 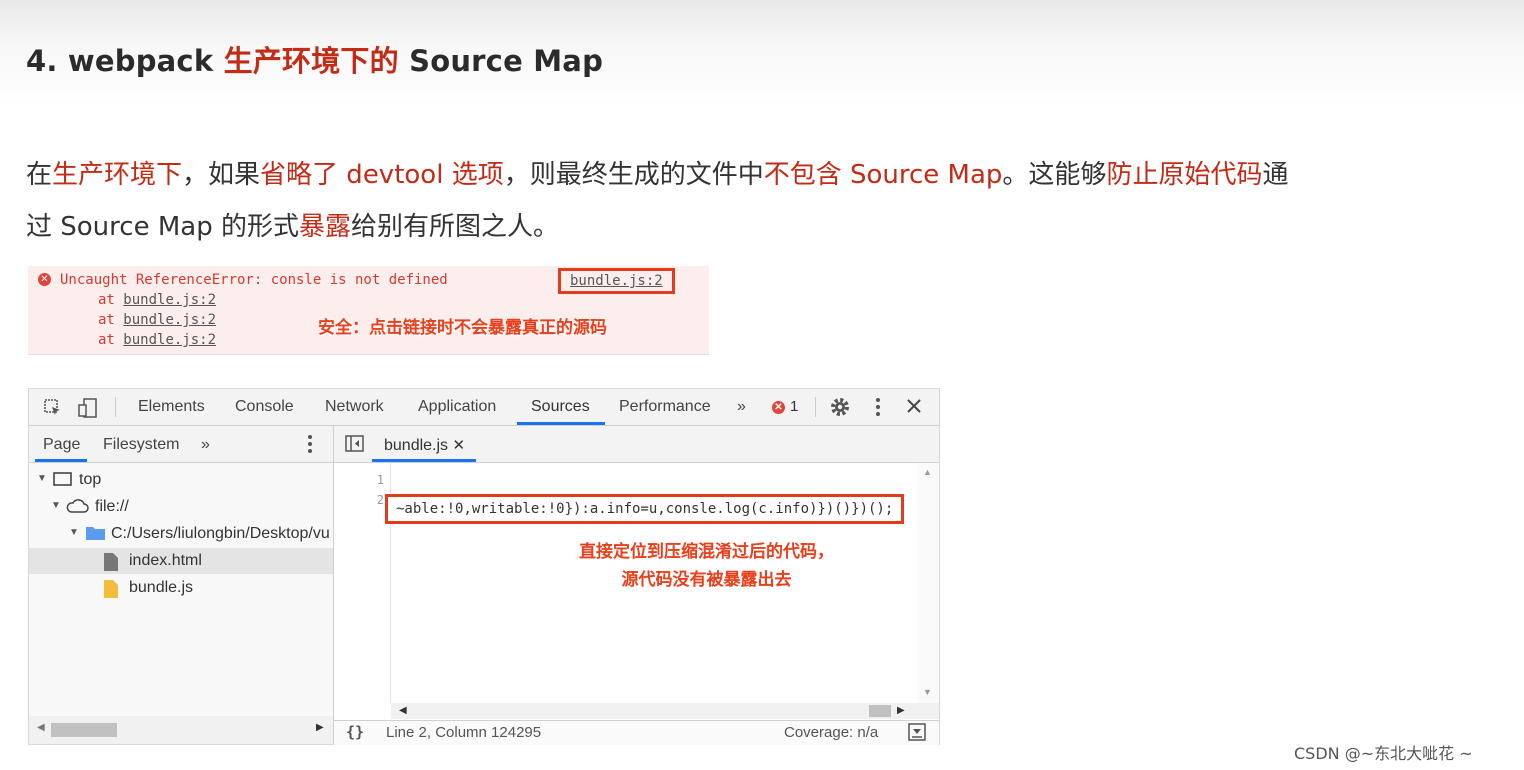 What do you see at coordinates (636, 444) in the screenshot?
I see `editor-tabbar: bundle.js ✕` at bounding box center [636, 444].